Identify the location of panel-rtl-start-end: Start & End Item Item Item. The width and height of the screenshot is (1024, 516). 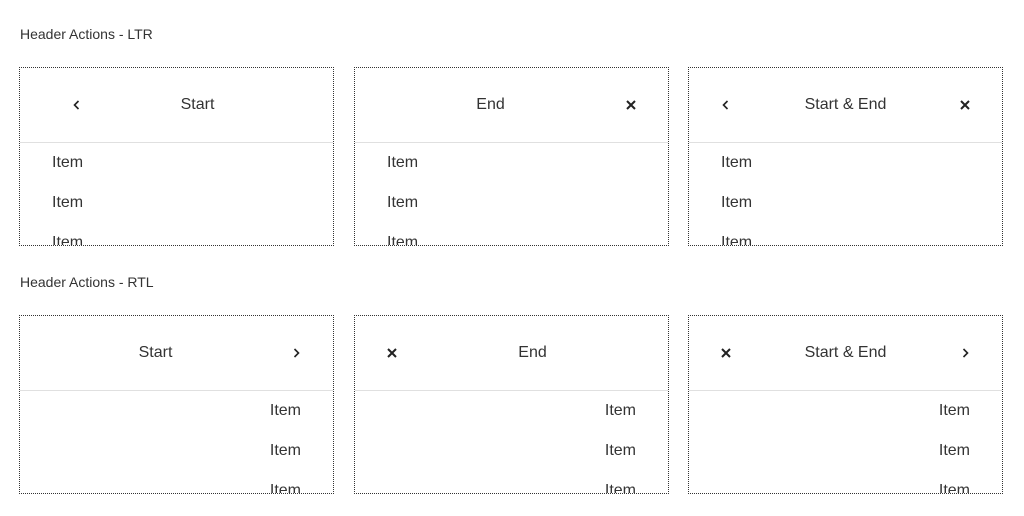
(845, 404).